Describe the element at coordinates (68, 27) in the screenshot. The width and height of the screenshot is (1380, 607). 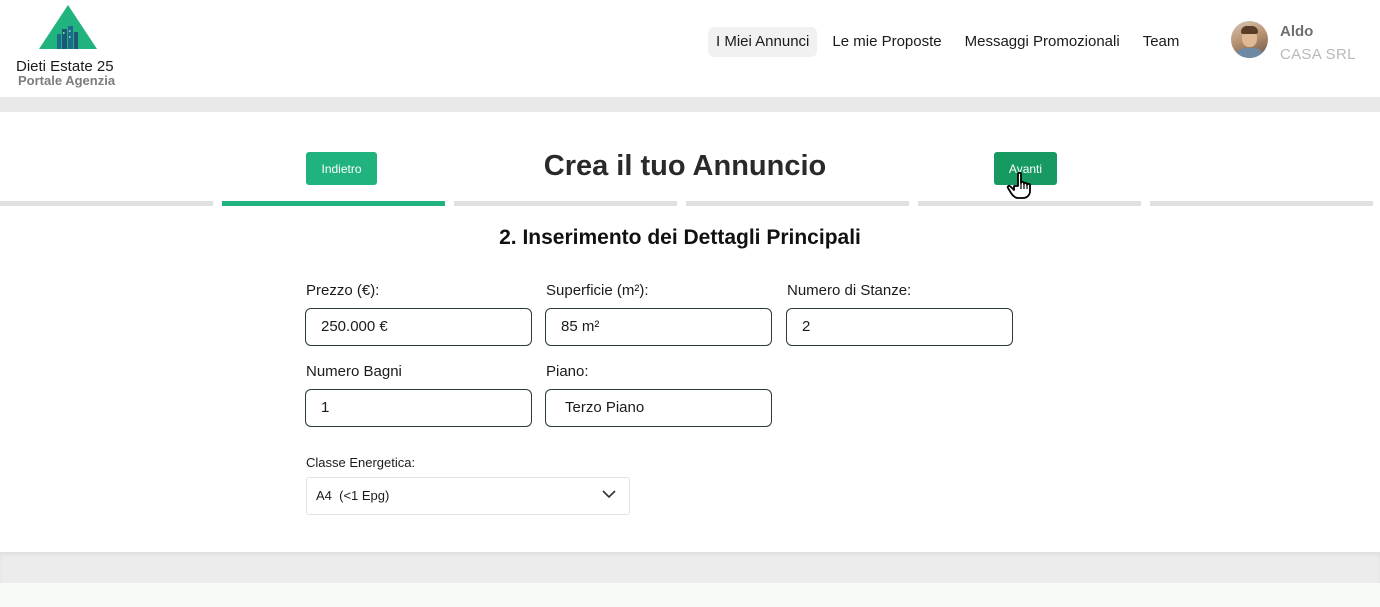
I see `building-triangle-icon` at that location.